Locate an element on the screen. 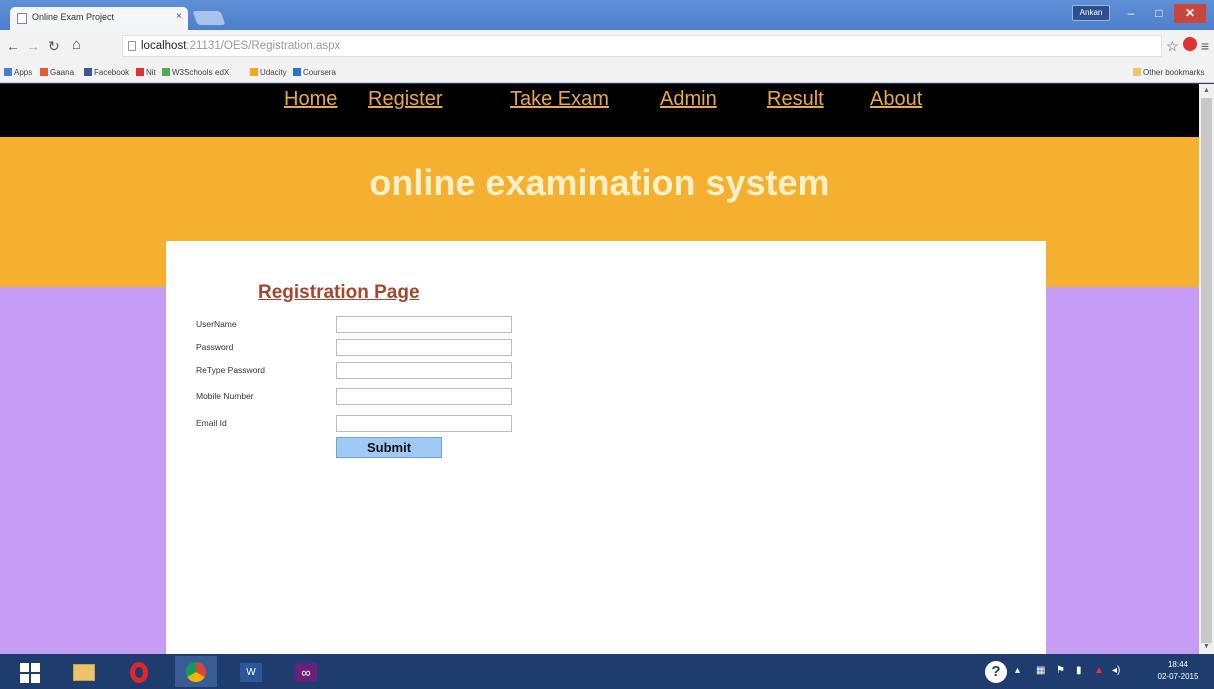  tab-title: Online Exam Project is located at coordinates (73, 17).